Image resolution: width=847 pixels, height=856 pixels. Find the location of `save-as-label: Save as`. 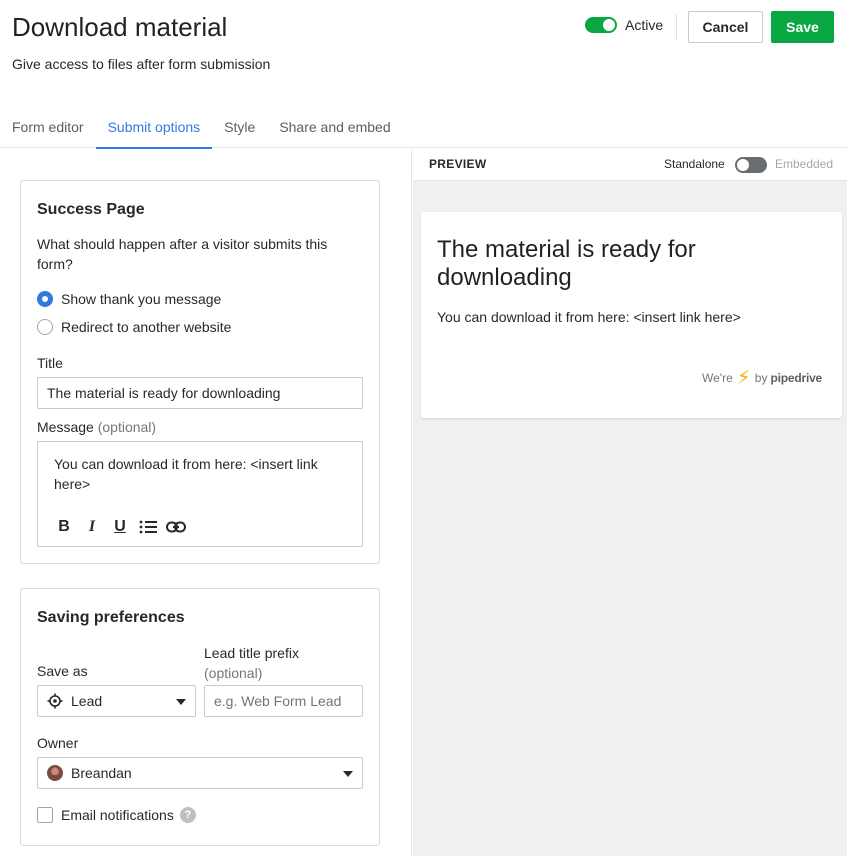

save-as-label: Save as is located at coordinates (62, 671).